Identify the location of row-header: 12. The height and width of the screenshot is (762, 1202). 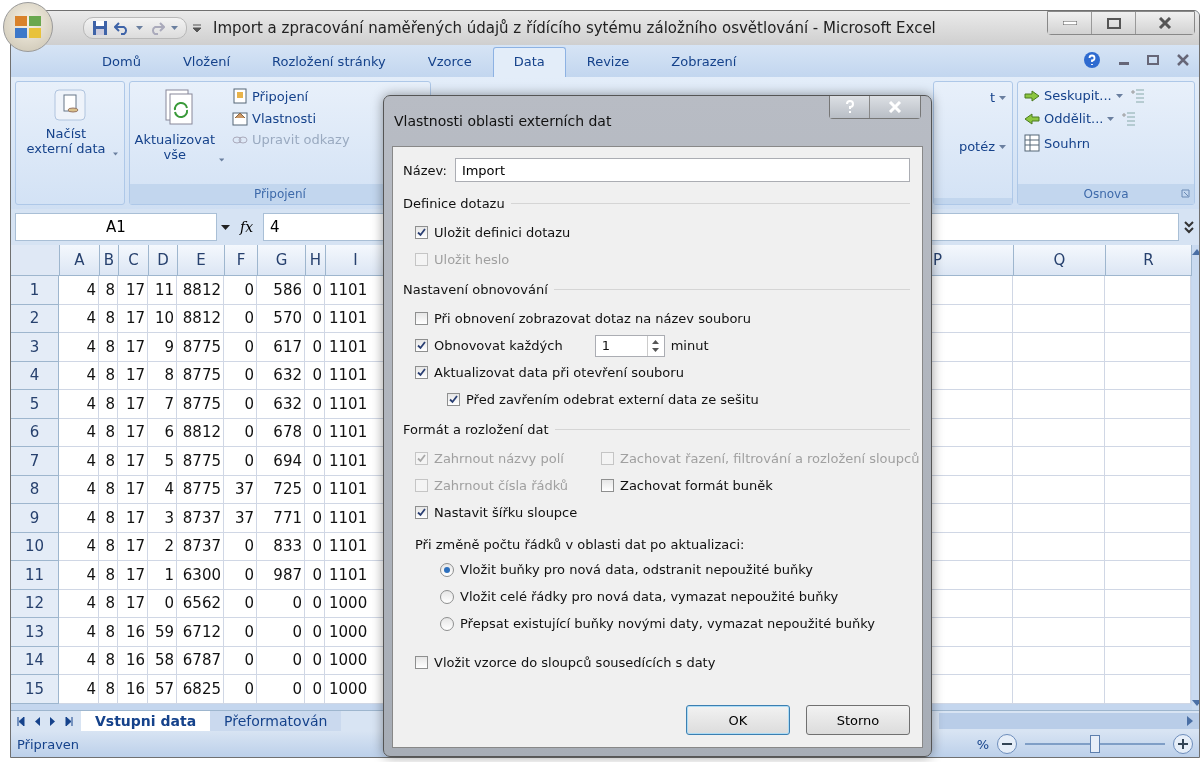
(35, 603).